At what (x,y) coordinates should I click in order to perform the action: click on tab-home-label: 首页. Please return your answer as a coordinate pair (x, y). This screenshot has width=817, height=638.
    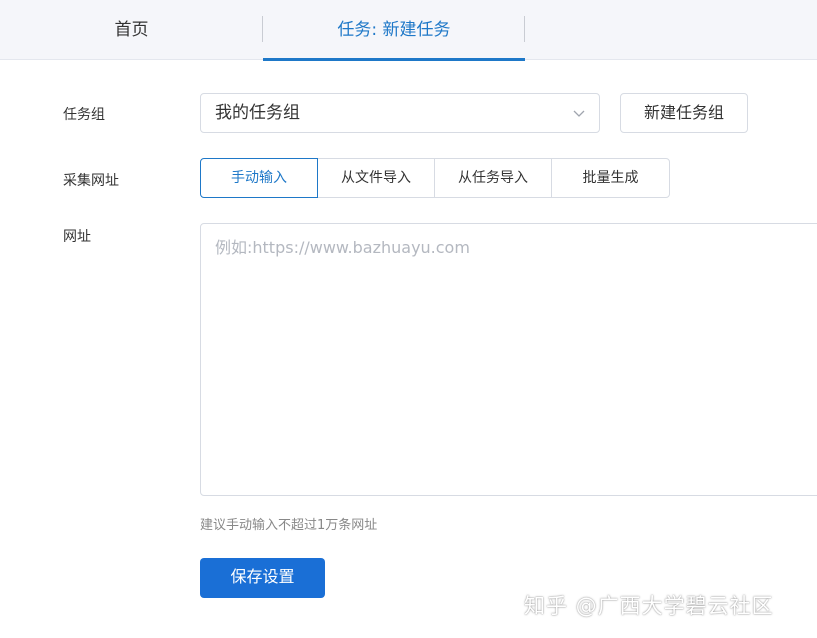
    Looking at the image, I should click on (131, 30).